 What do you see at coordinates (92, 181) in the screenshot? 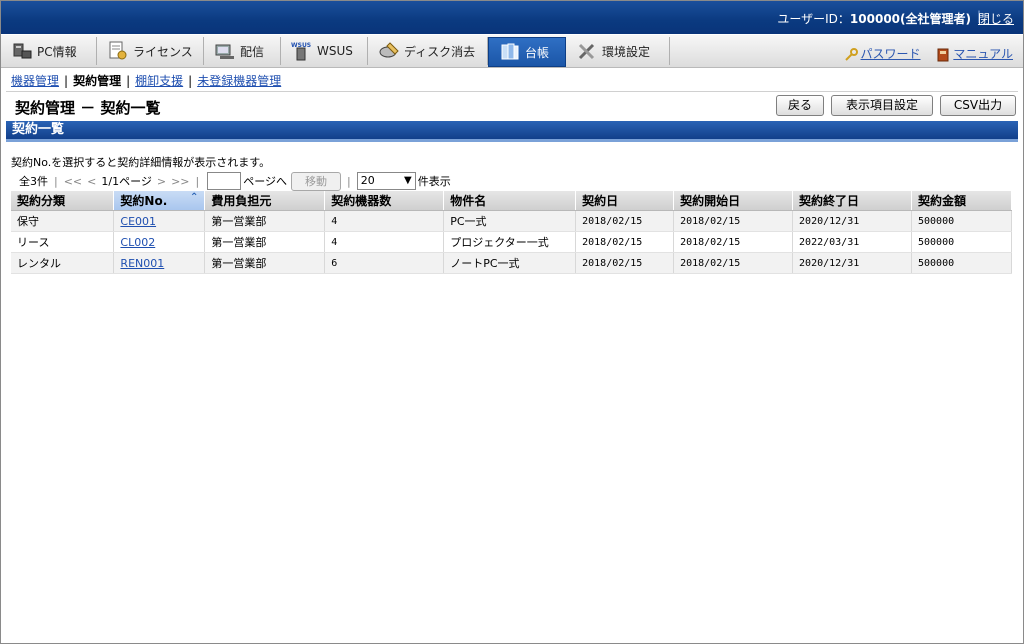
I see `prev-page-link: <` at bounding box center [92, 181].